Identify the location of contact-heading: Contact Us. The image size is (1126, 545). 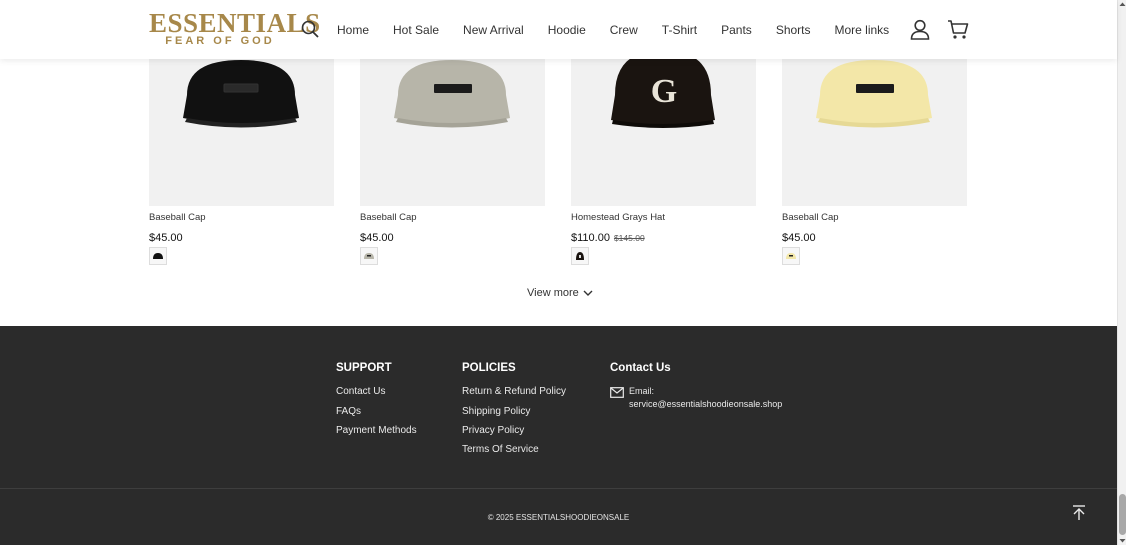
(640, 368).